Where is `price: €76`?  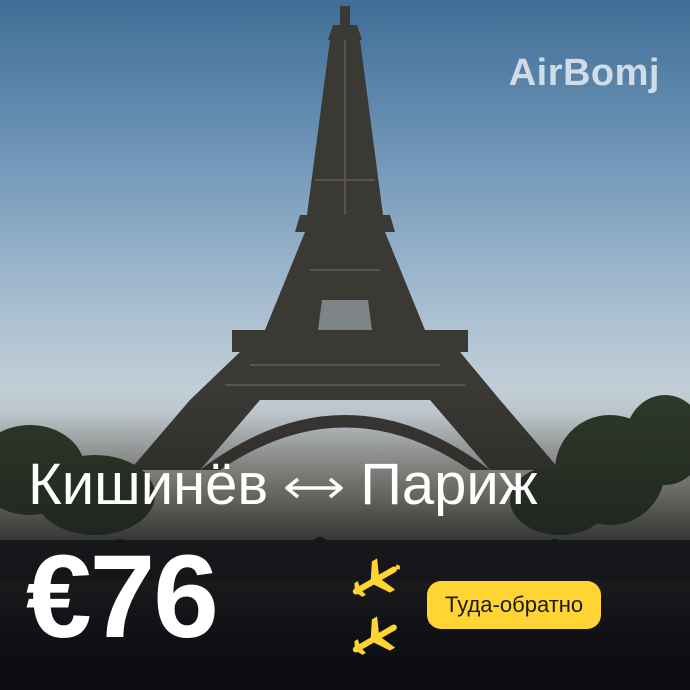 price: €76 is located at coordinates (122, 597).